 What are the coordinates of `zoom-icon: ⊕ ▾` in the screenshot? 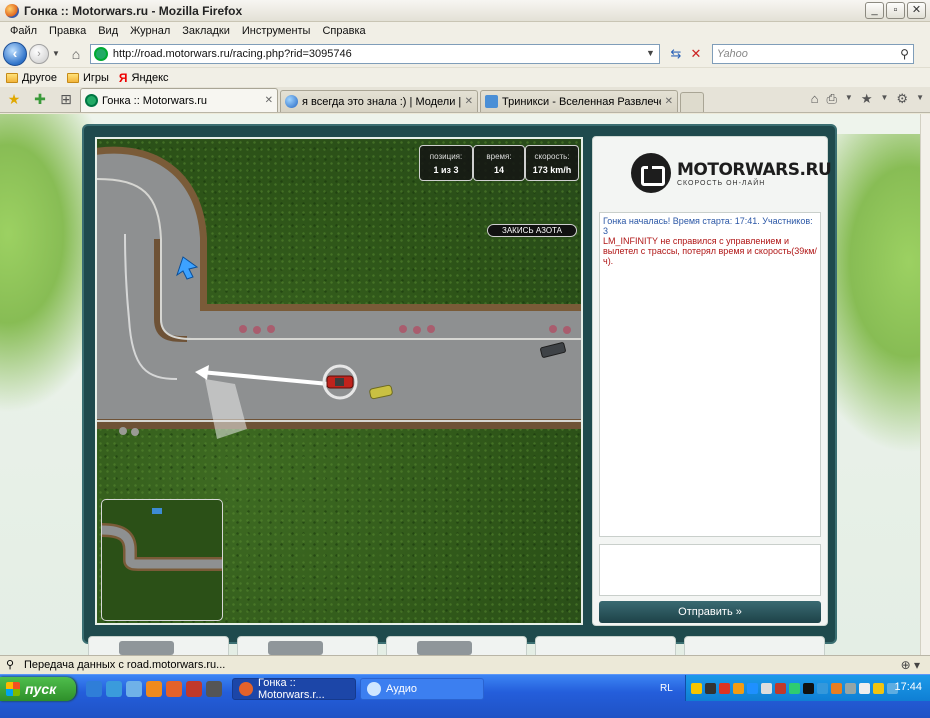 It's located at (910, 665).